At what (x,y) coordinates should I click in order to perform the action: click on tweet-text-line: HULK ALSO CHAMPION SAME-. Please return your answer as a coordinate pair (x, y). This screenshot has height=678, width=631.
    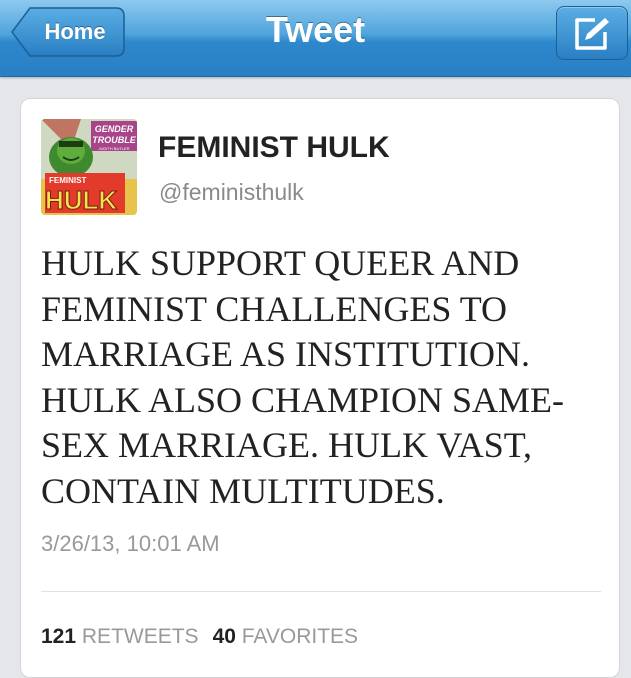
    Looking at the image, I should click on (303, 399).